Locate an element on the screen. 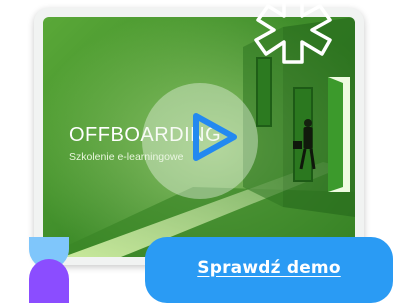  play-icon is located at coordinates (215, 137).